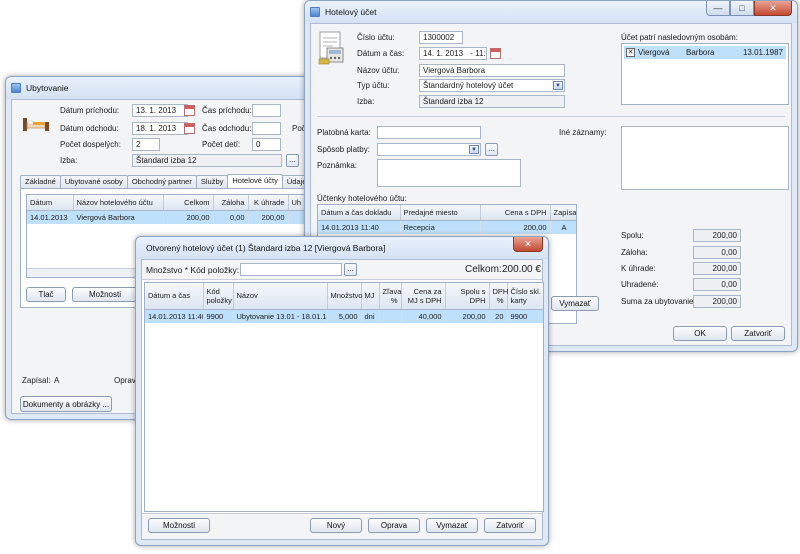  I want to click on cas-odchodu-input, so click(266, 128).